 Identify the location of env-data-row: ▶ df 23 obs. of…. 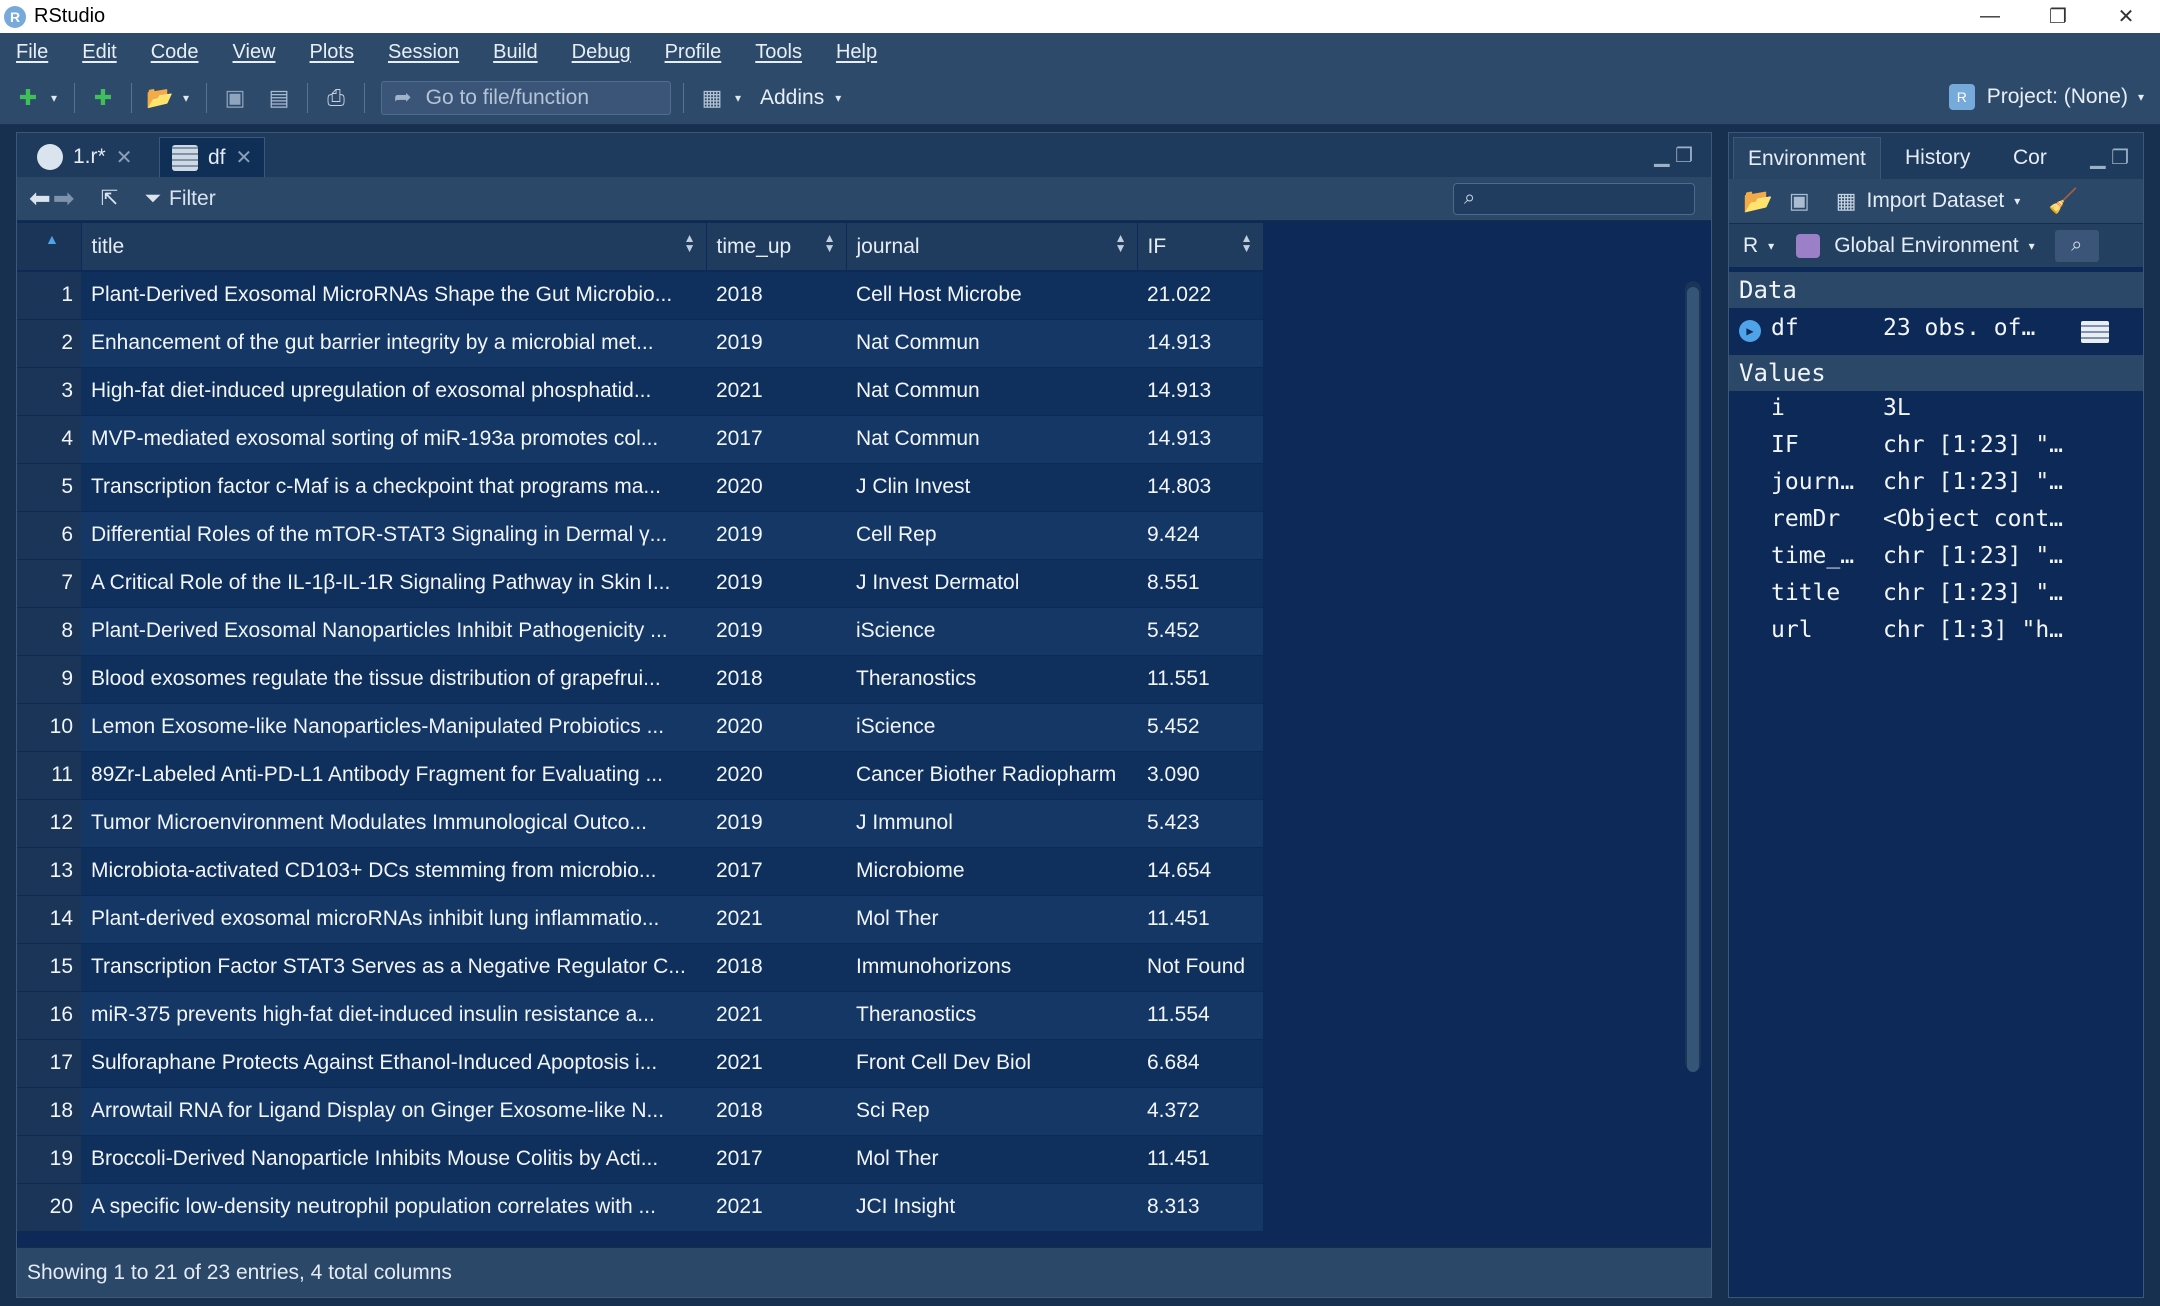
(1936, 333).